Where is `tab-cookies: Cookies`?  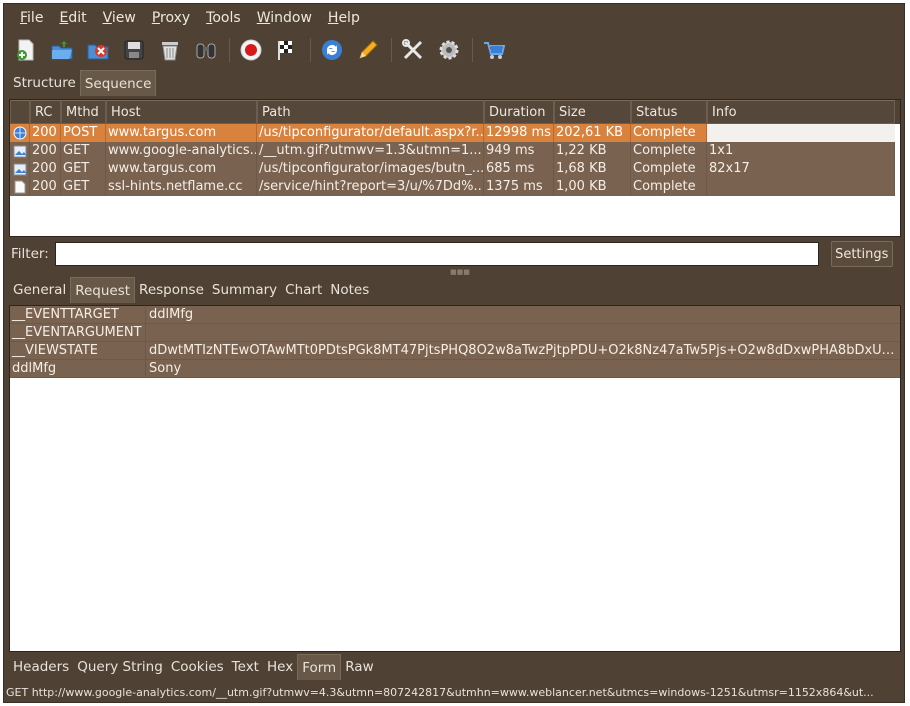
tab-cookies: Cookies is located at coordinates (197, 667).